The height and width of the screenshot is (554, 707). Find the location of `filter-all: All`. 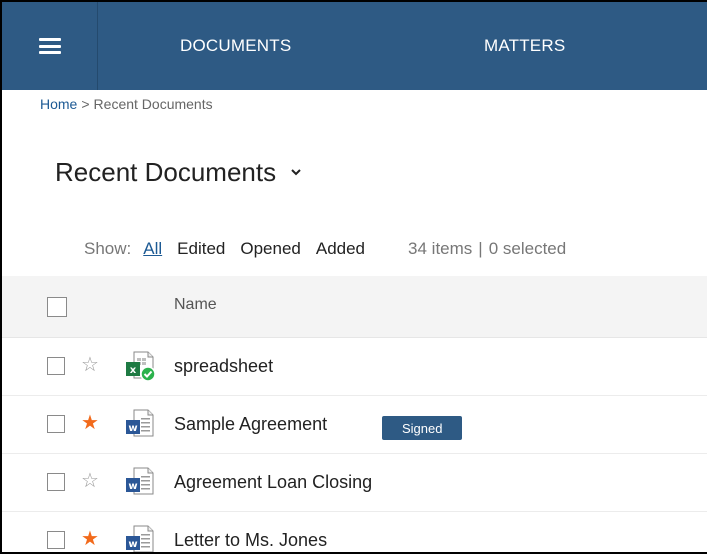

filter-all: All is located at coordinates (152, 249).